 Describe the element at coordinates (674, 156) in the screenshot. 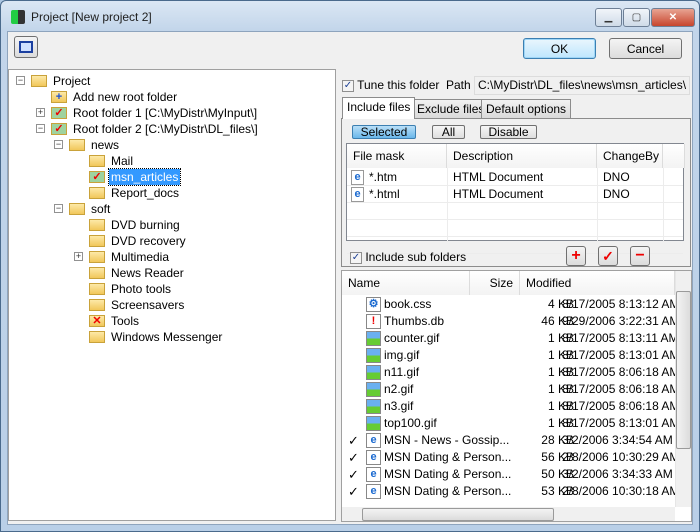

I see `column-header` at that location.